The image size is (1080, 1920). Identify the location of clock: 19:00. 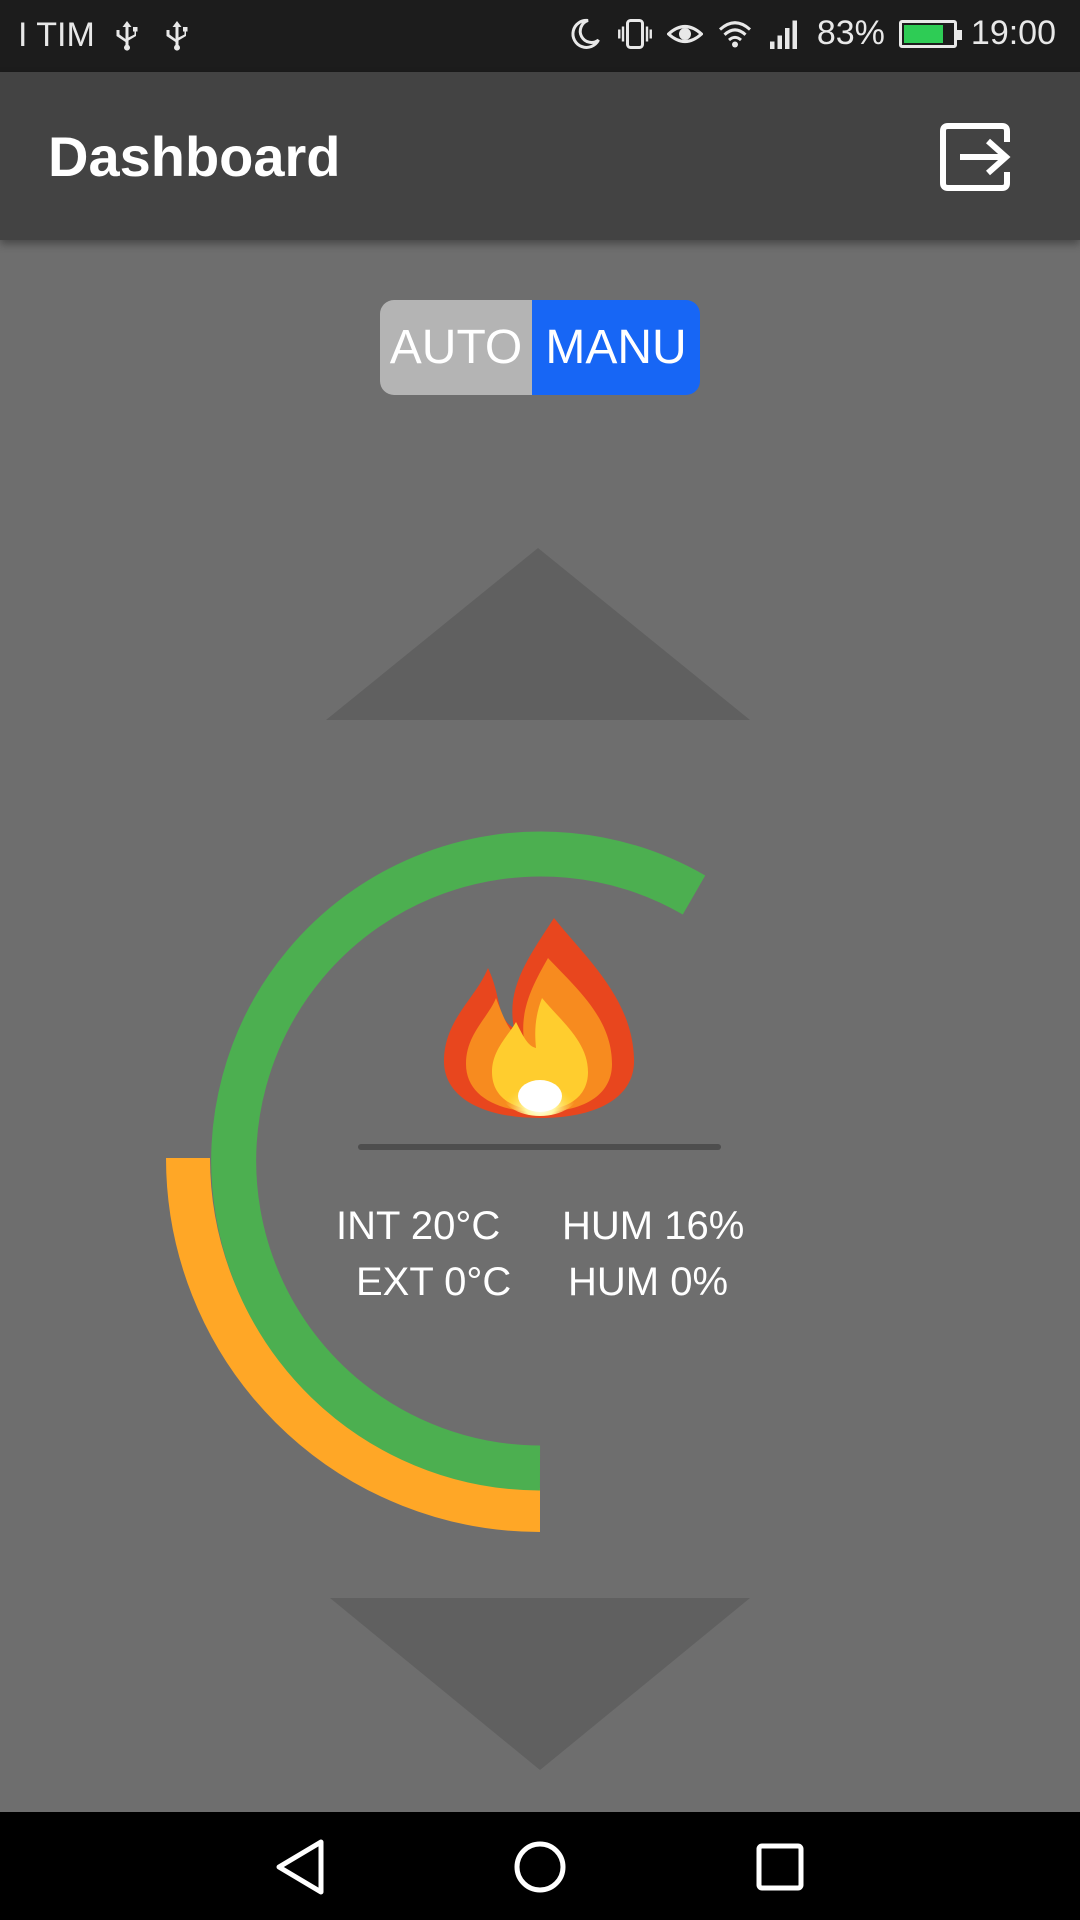
(1013, 33).